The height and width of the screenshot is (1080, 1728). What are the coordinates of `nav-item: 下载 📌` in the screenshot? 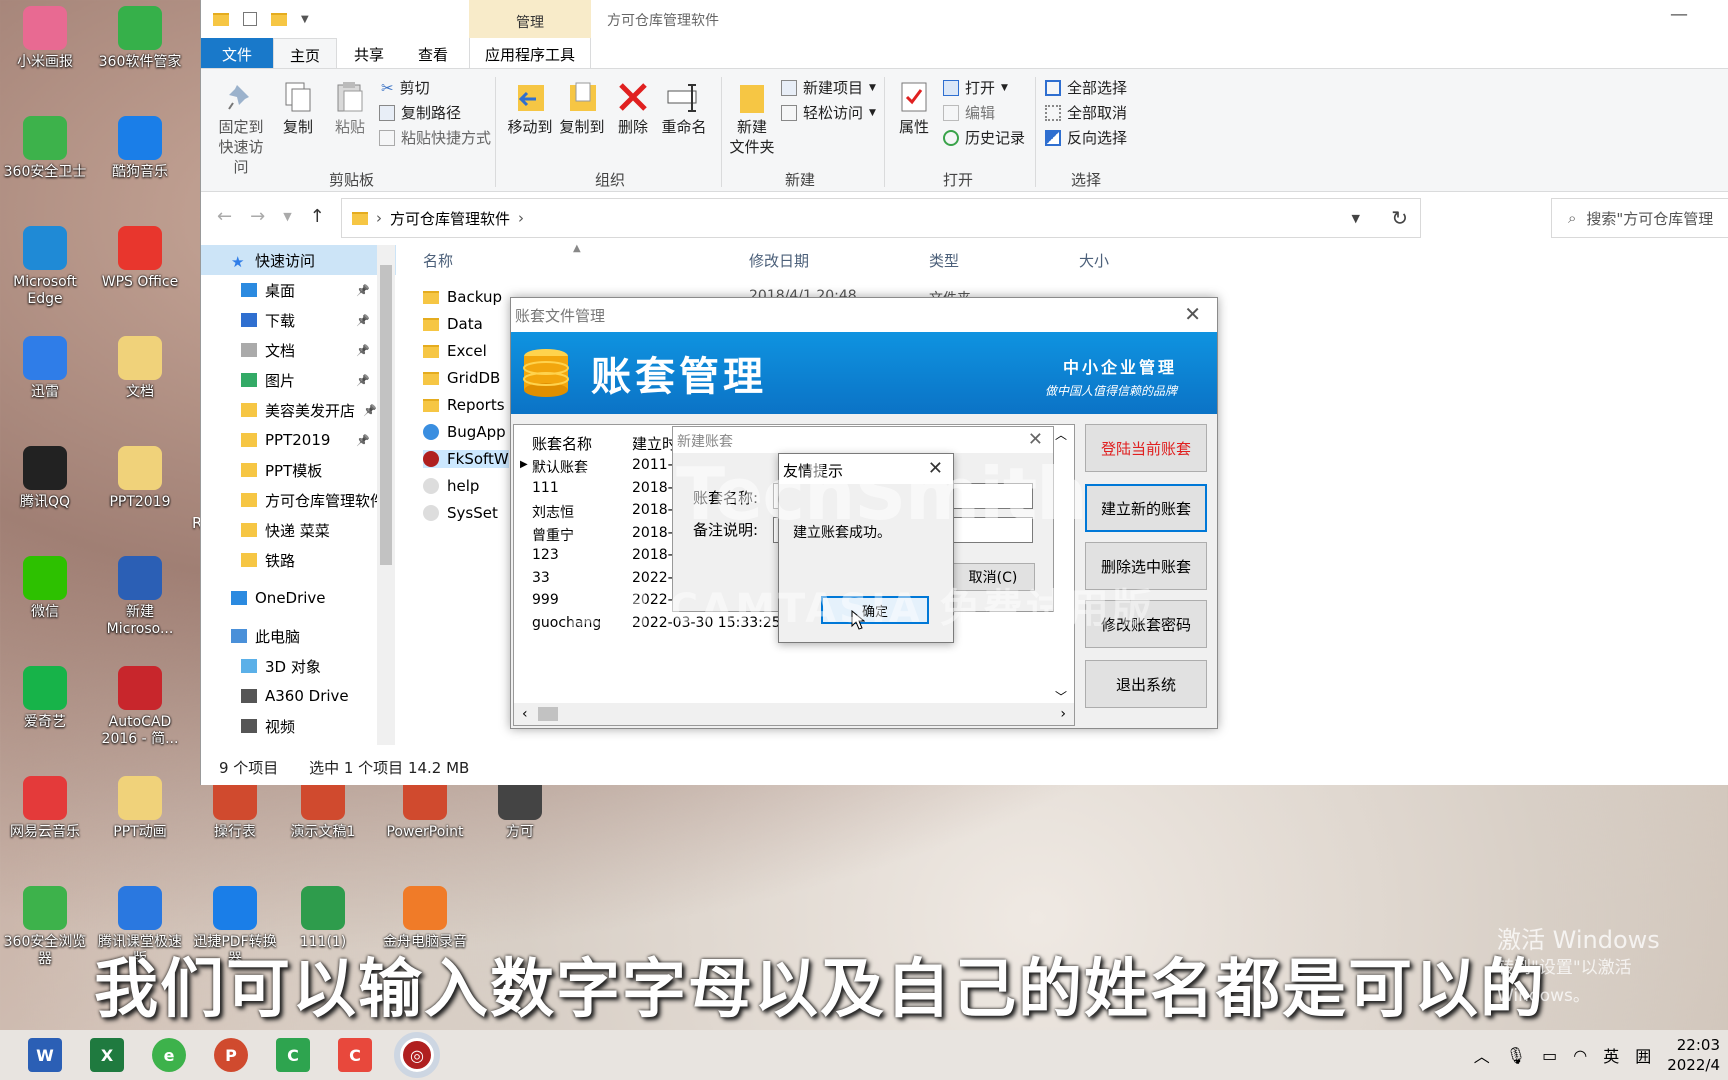 It's located at (298, 320).